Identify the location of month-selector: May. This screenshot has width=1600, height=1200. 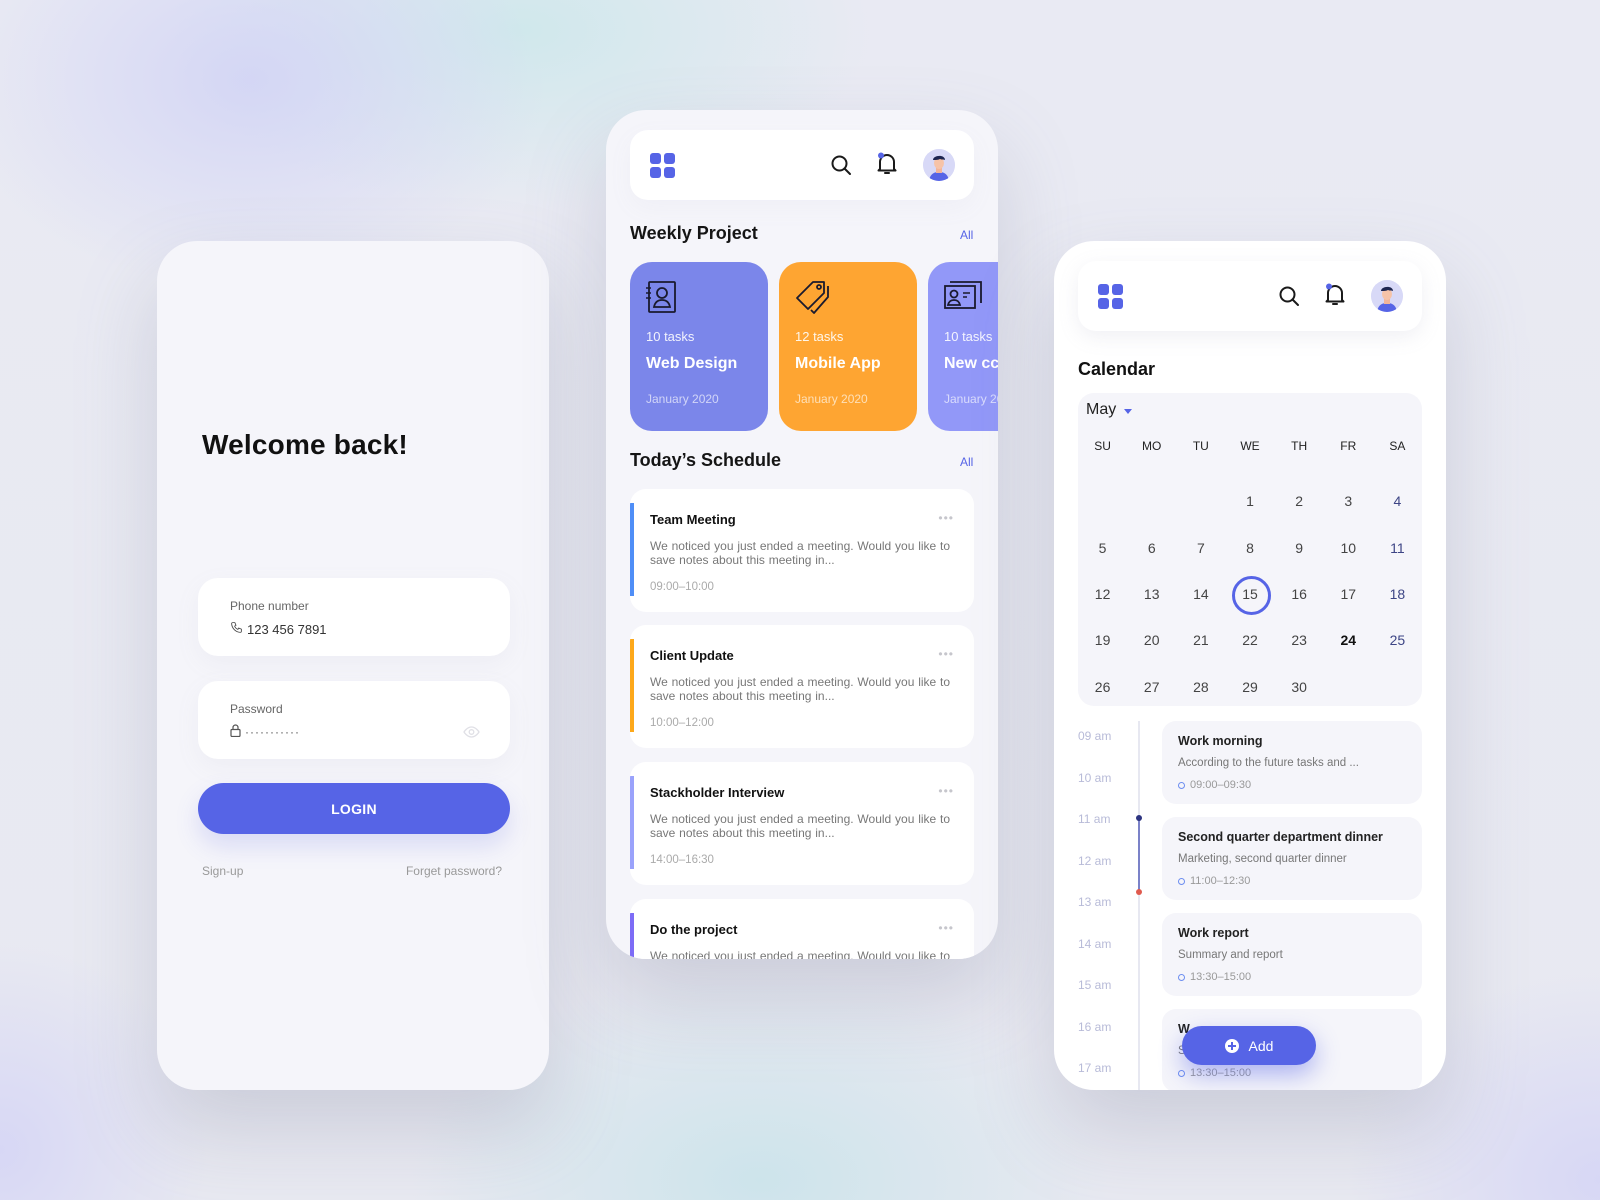
(1109, 410).